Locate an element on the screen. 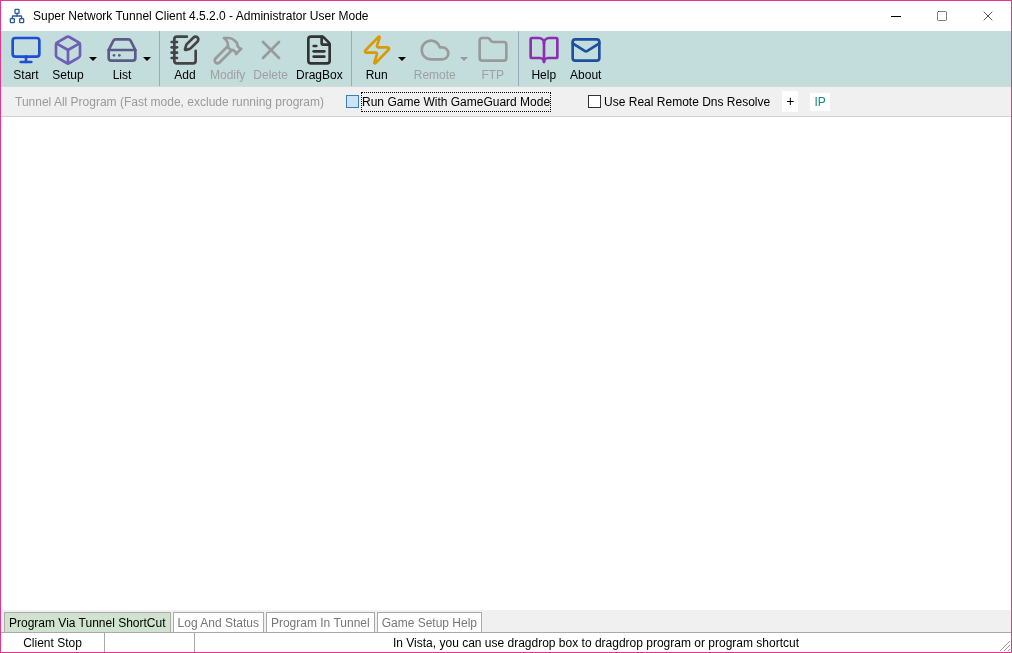 The height and width of the screenshot is (653, 1012). box-icon is located at coordinates (68, 49).